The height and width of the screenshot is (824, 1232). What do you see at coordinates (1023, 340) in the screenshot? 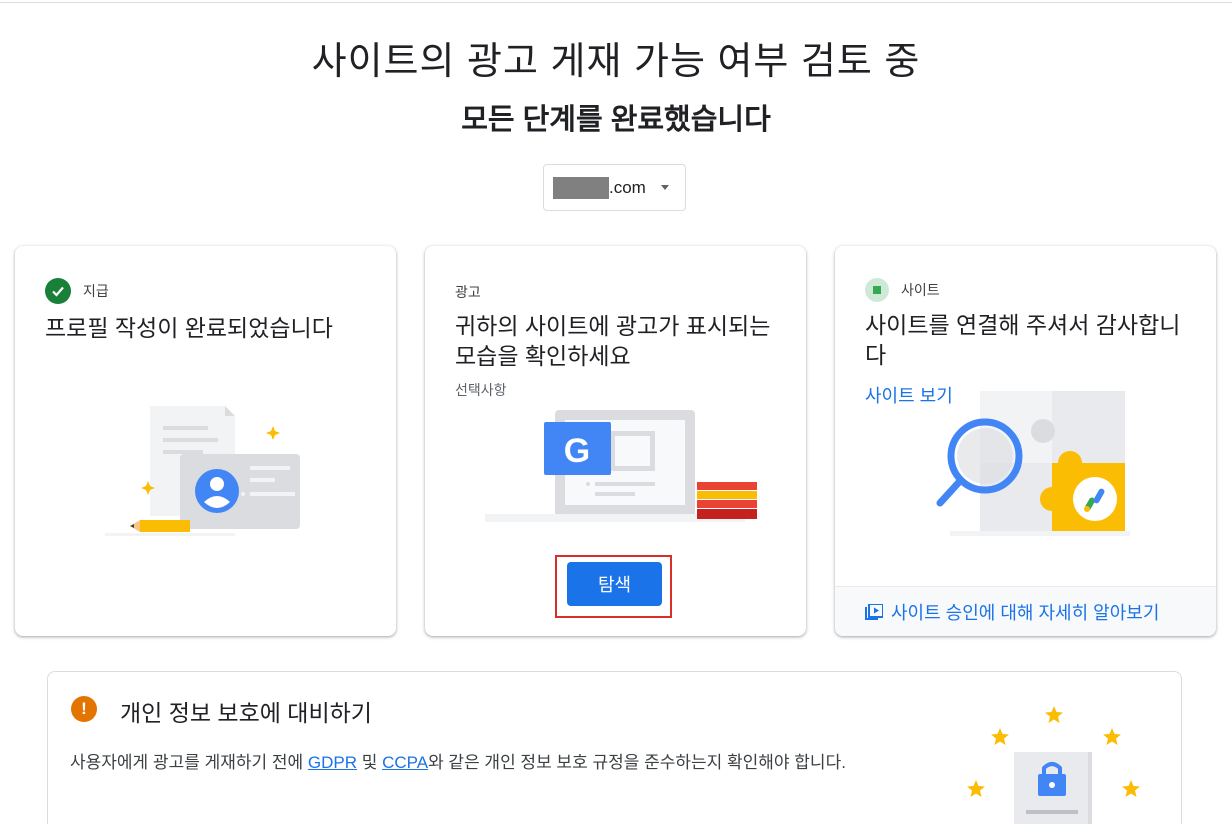
I see `site-heading: 사이트를 연결해 주셔서 감사합니다` at bounding box center [1023, 340].